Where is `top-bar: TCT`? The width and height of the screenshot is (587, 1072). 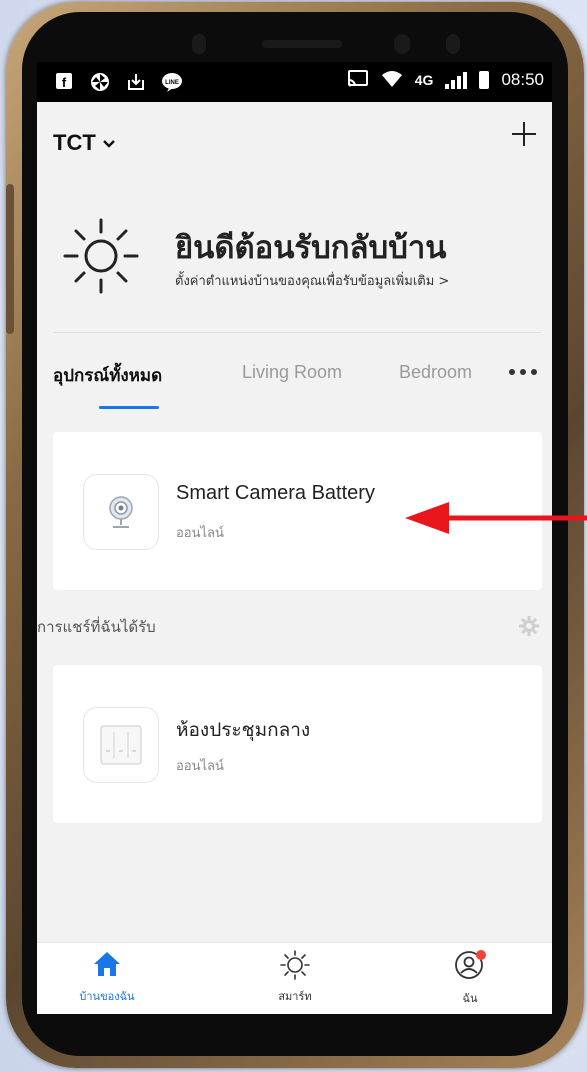 top-bar: TCT is located at coordinates (294, 137).